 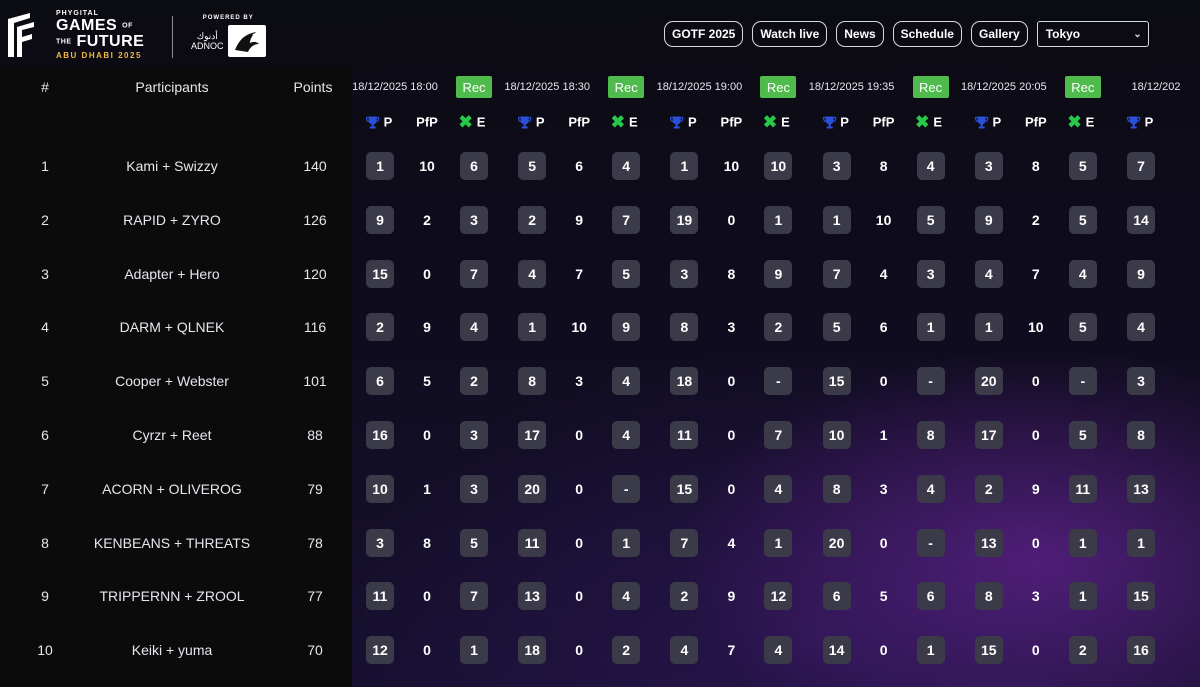 I want to click on placement-value: 6, so click(x=380, y=381).